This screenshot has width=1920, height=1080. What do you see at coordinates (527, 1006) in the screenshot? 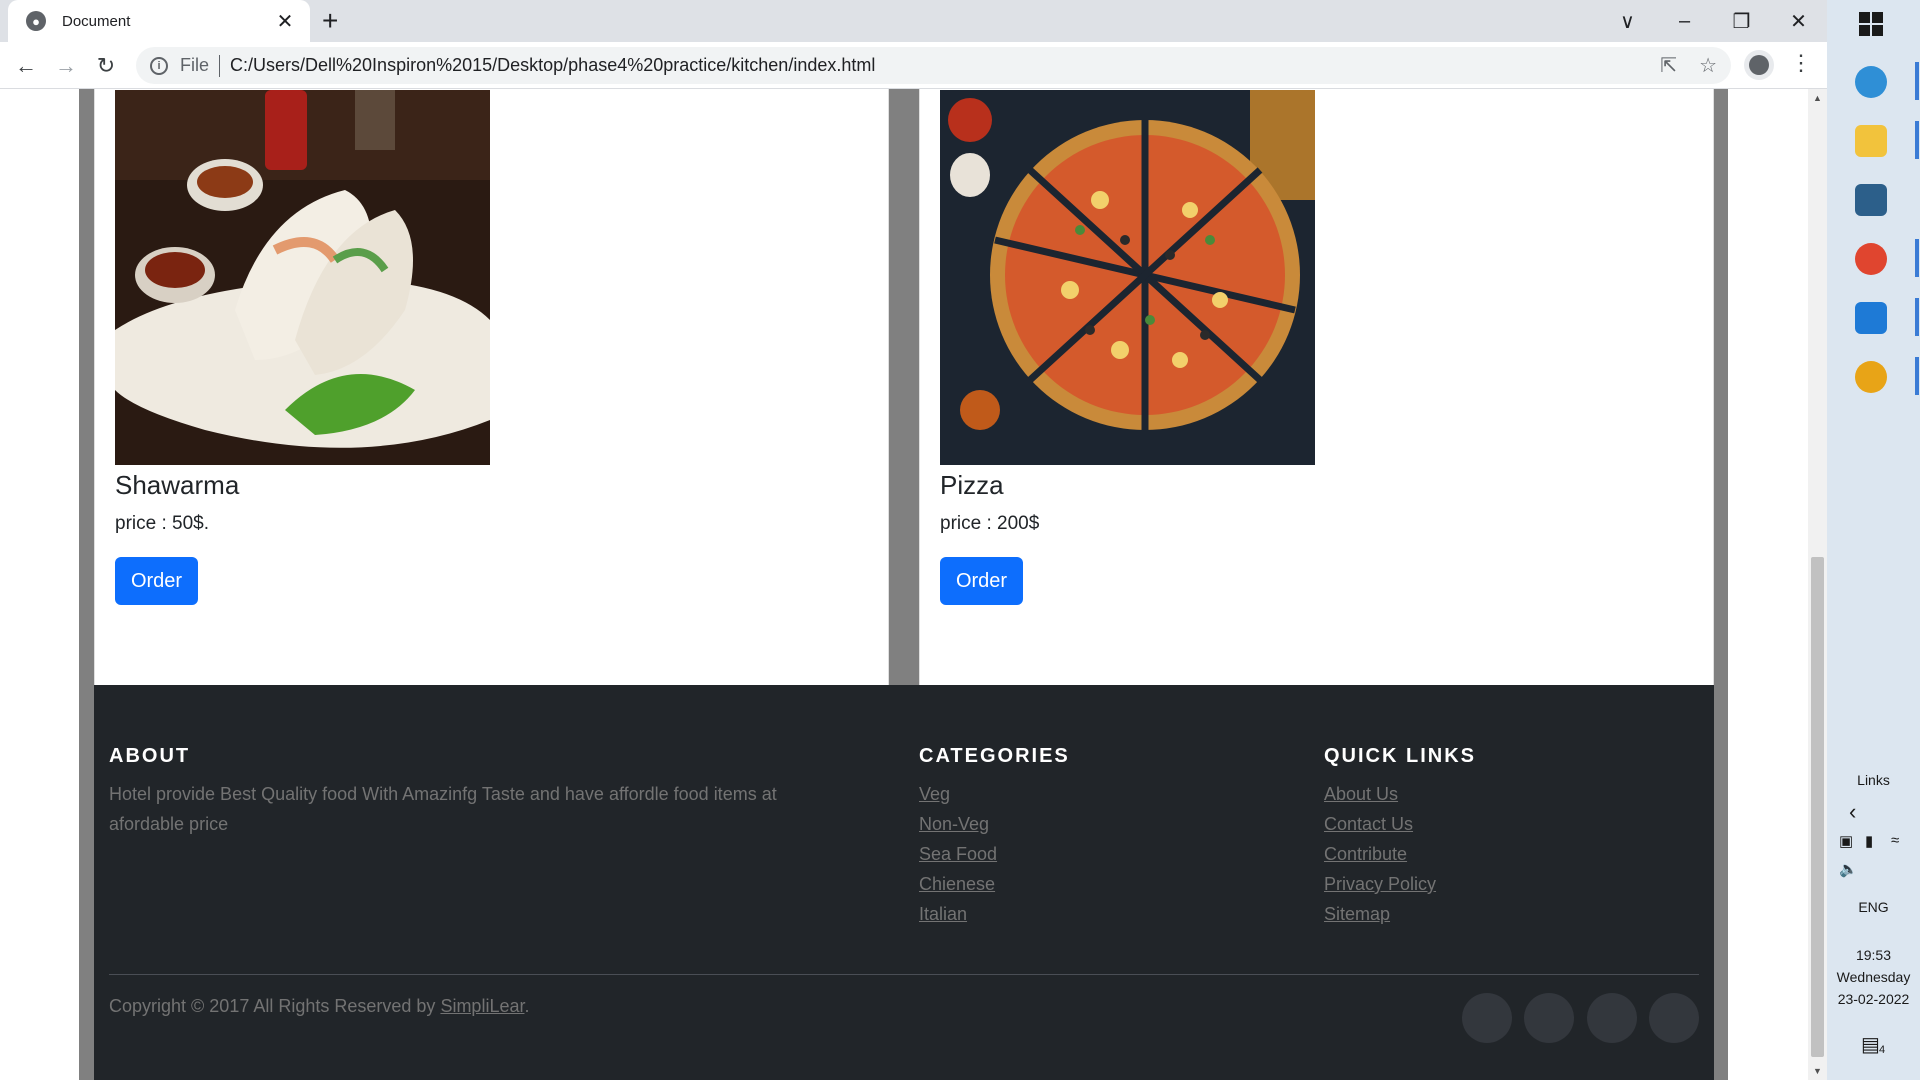
I see `copyright-suffix: .` at bounding box center [527, 1006].